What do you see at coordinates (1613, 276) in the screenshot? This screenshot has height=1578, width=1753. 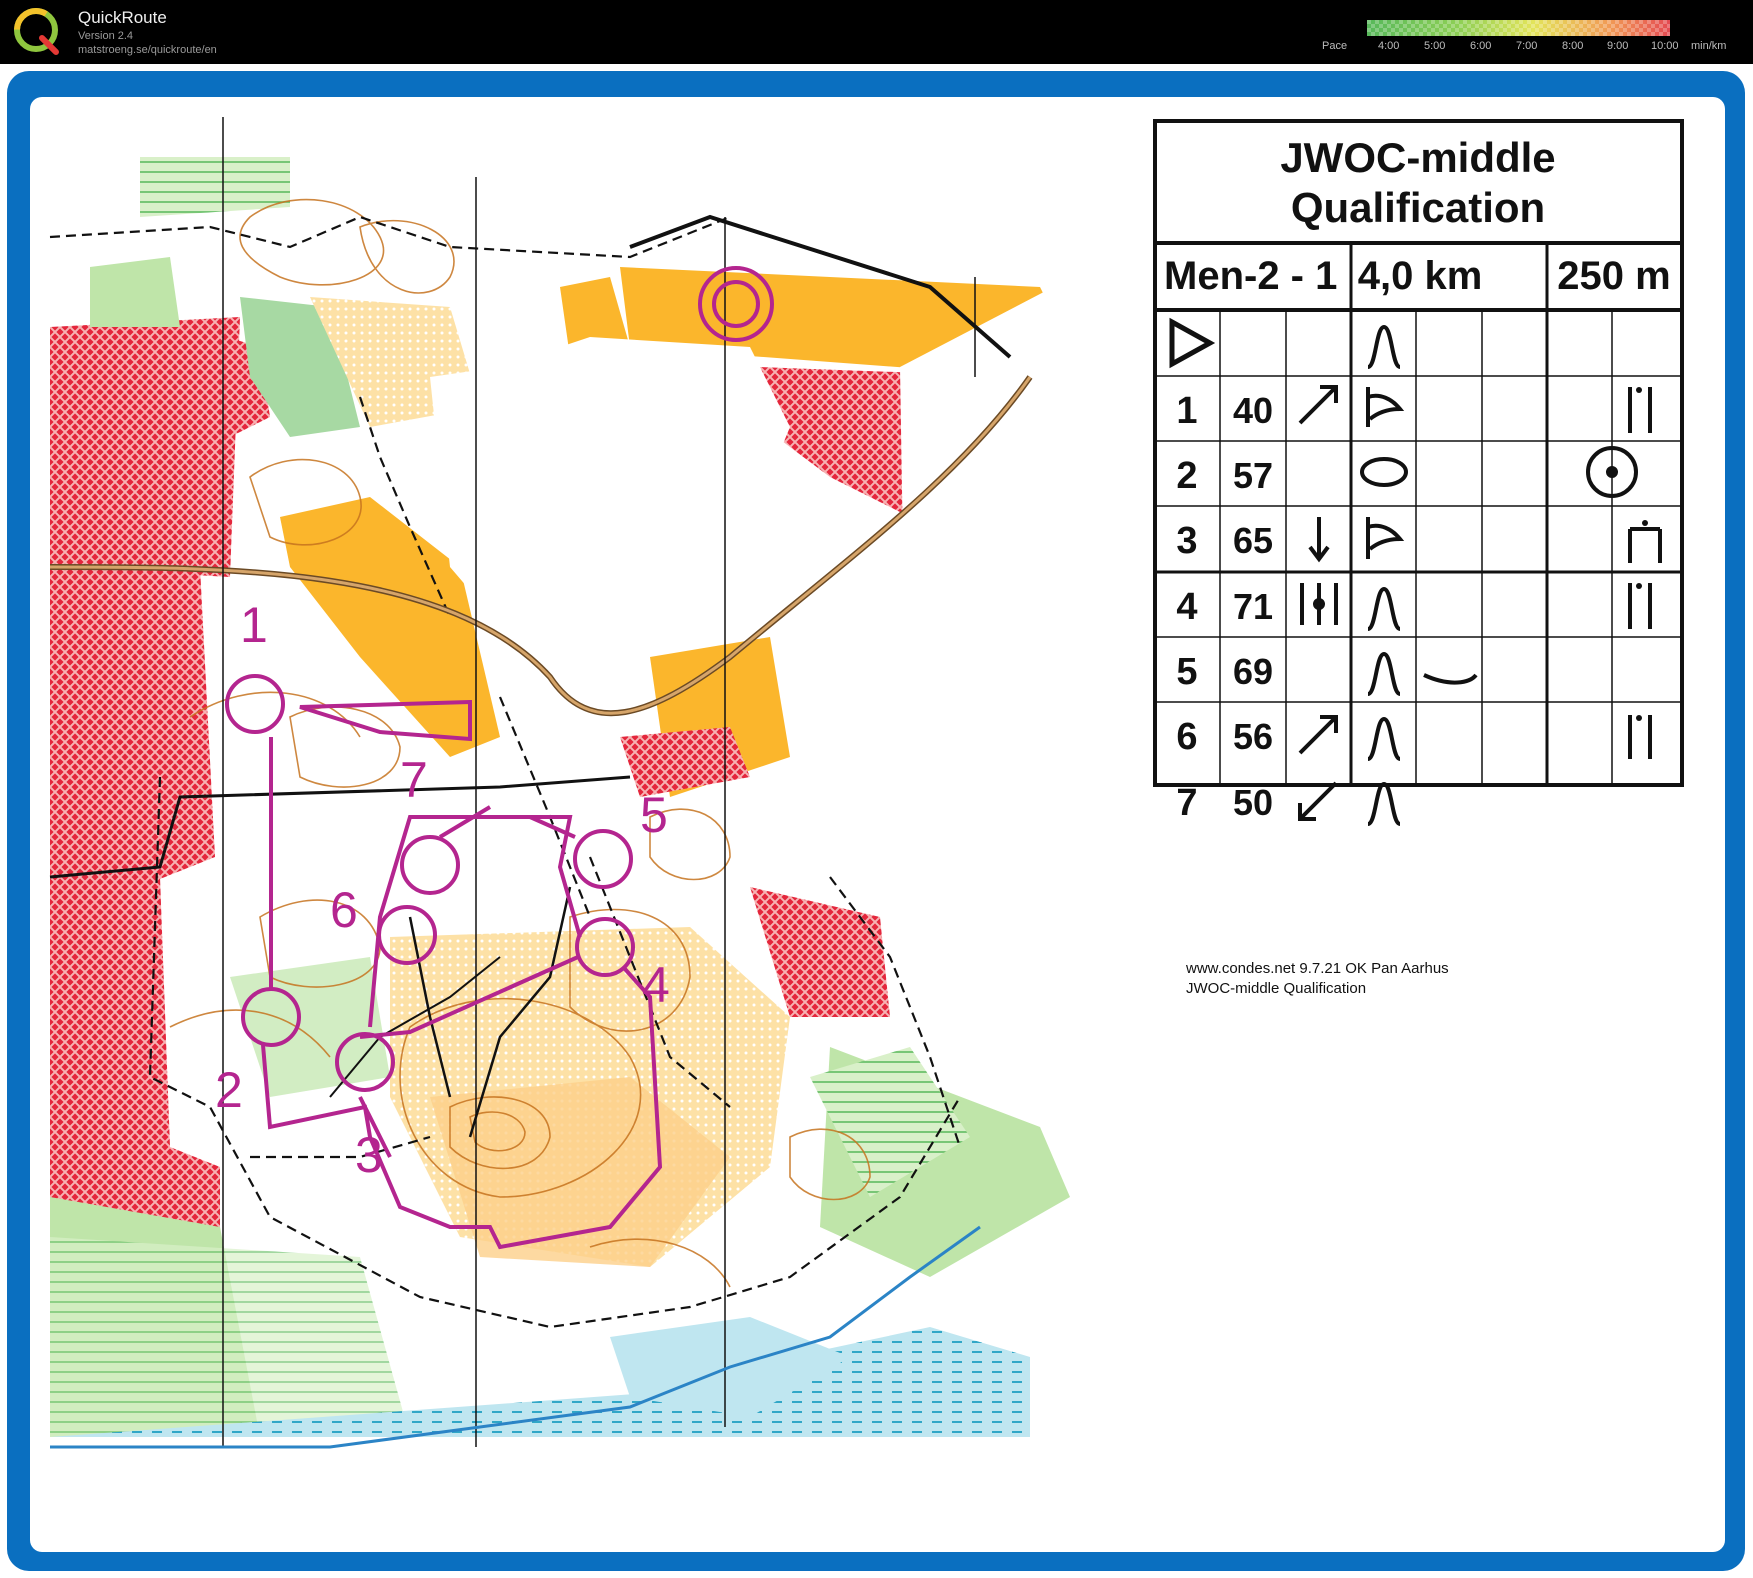 I see `description-climb: 250 m` at bounding box center [1613, 276].